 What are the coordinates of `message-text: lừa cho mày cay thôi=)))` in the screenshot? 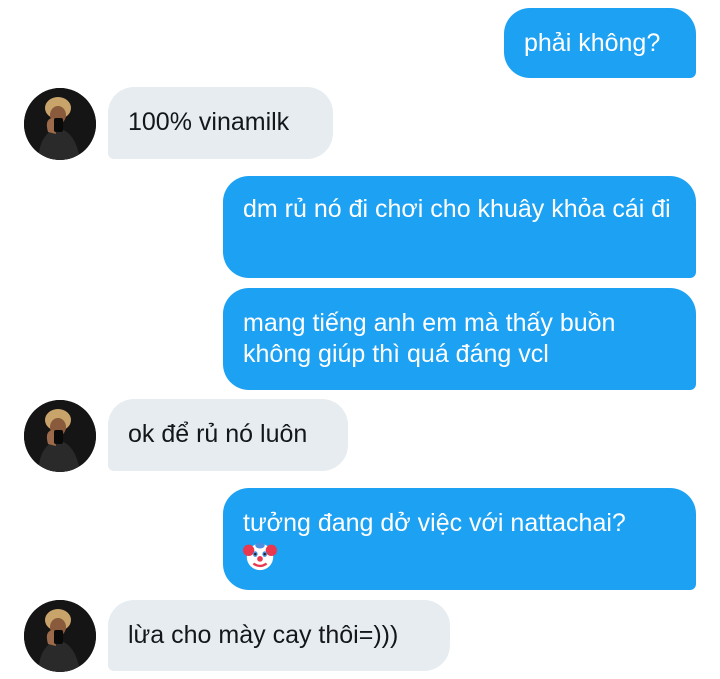 It's located at (263, 635).